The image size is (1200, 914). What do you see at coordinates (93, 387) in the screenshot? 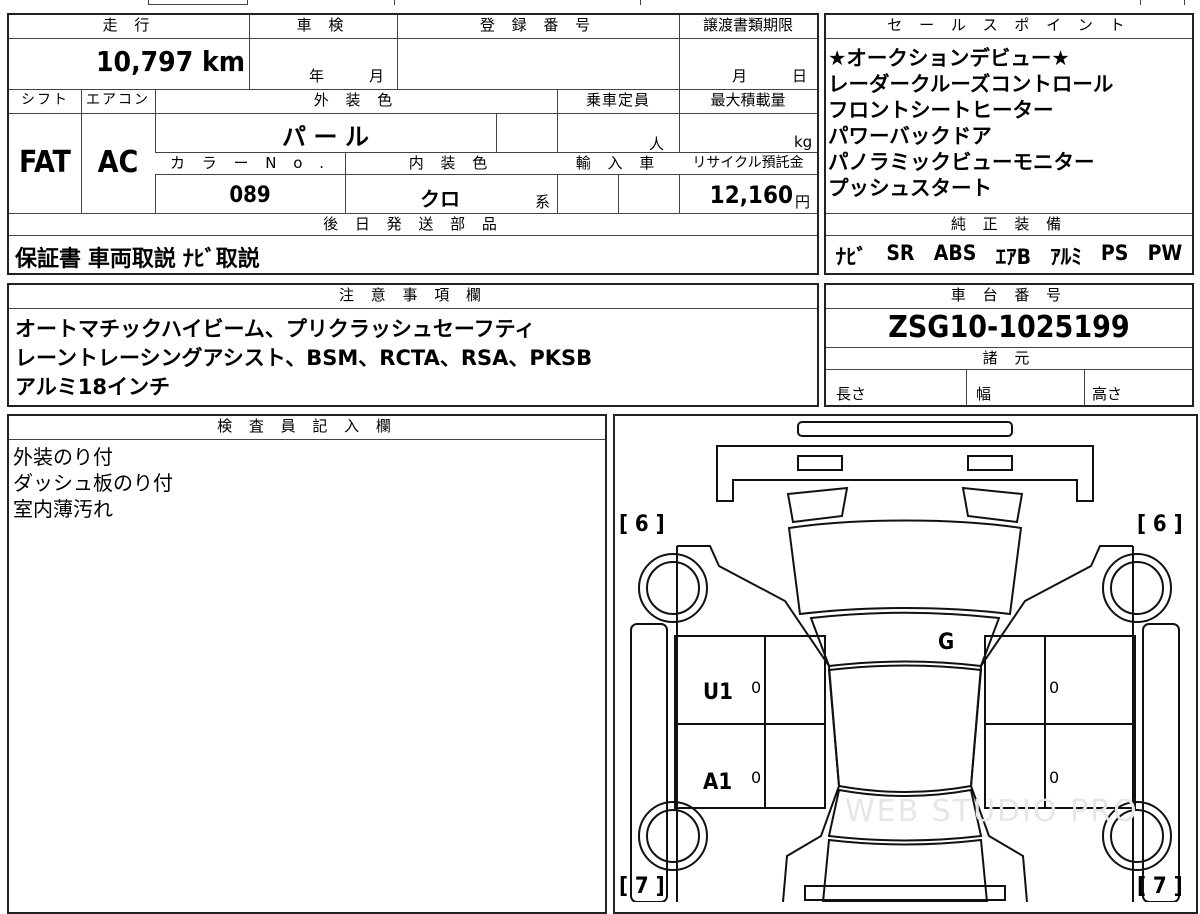
I see `notes-line: アルミ18インチ` at bounding box center [93, 387].